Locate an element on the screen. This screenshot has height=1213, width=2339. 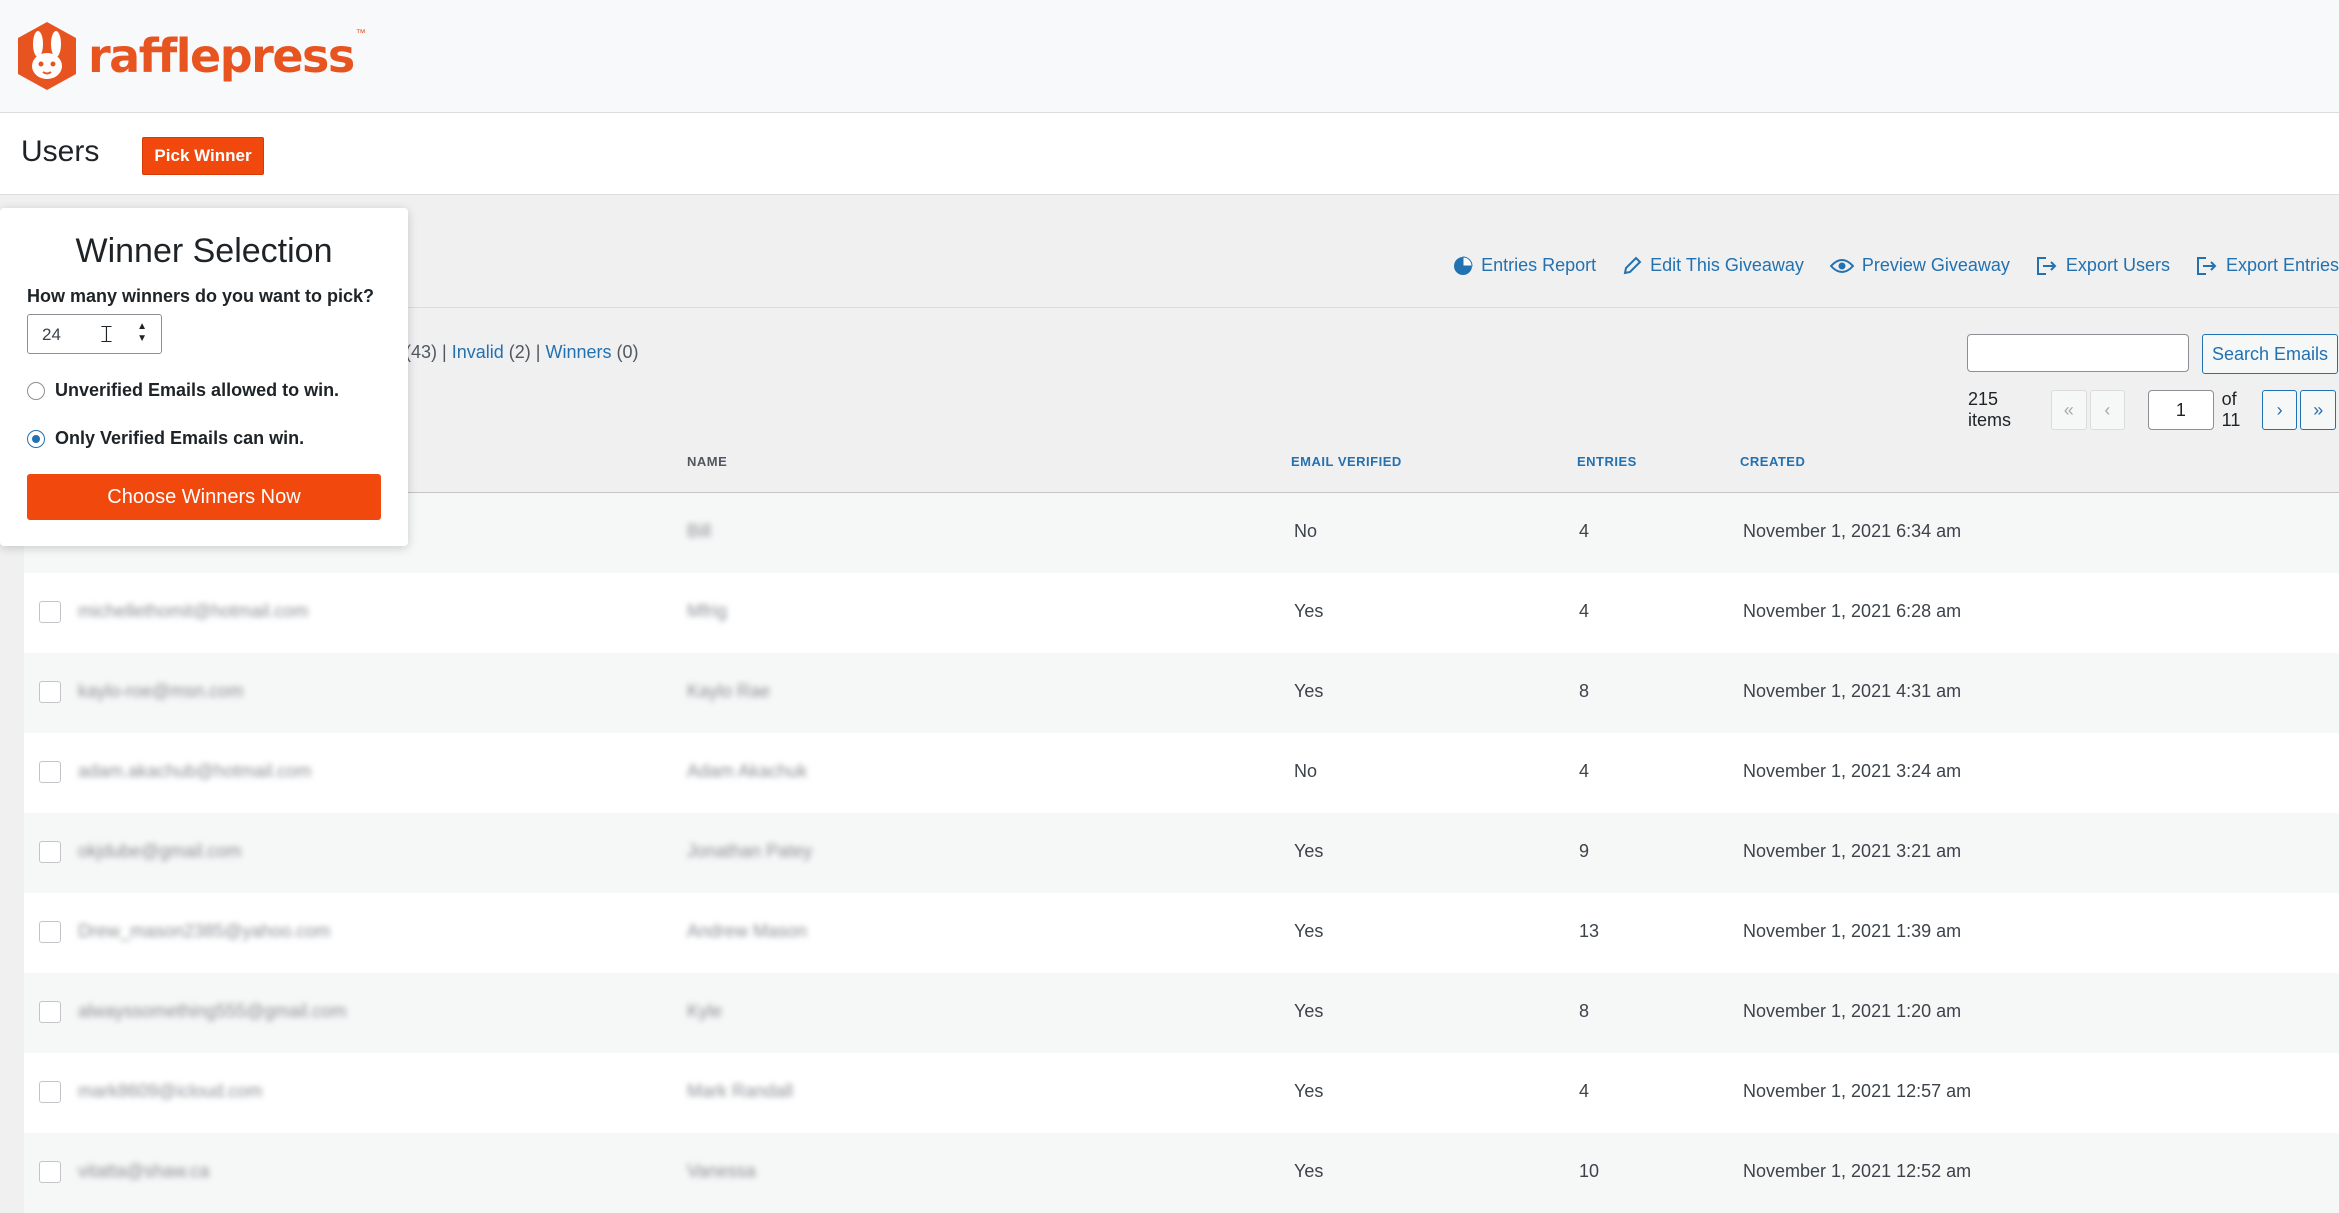
row-created: November 1, 2021 1:20 am is located at coordinates (1852, 1011).